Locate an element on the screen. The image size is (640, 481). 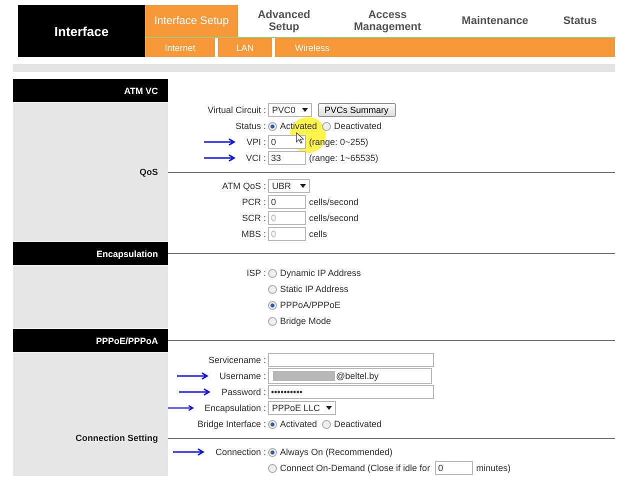
field-label: VCI : is located at coordinates (256, 158).